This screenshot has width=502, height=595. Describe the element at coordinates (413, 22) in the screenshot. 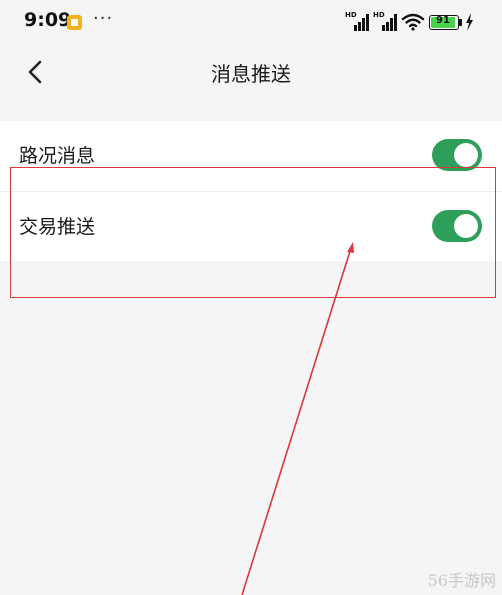

I see `wifi-icon` at that location.